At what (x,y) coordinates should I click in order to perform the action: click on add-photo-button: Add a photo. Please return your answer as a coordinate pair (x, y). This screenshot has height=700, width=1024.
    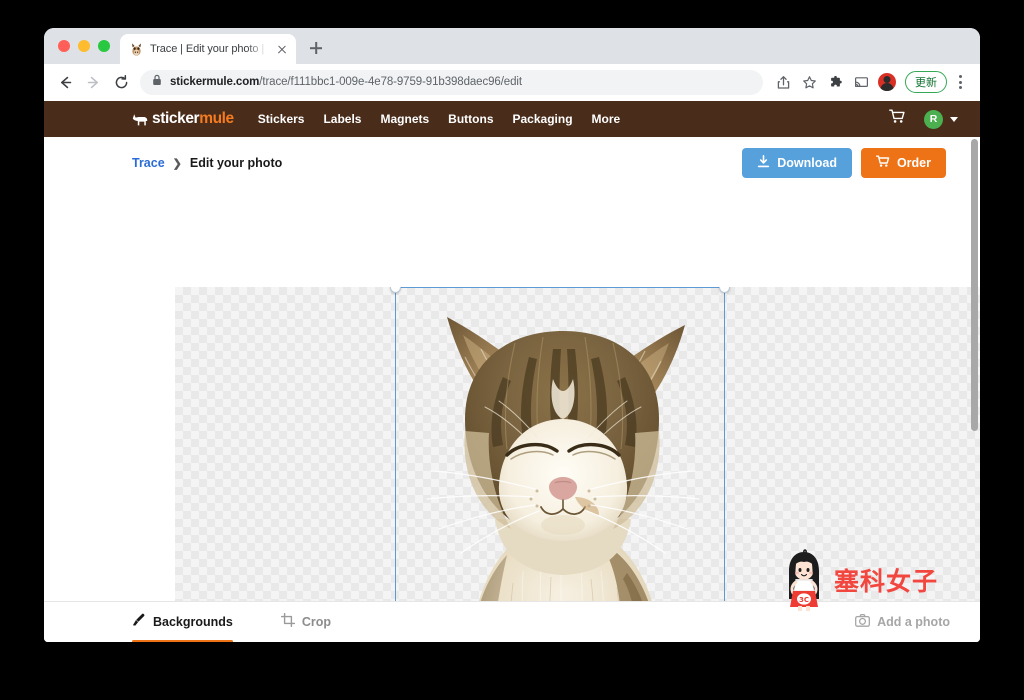
    Looking at the image, I should click on (902, 622).